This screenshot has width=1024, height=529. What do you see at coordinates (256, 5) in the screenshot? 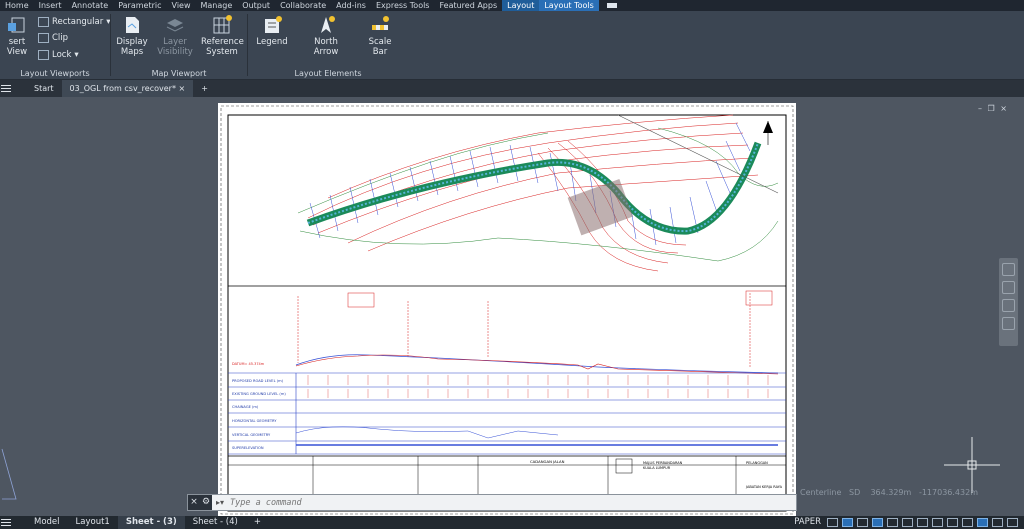
I see `tab-output: Output` at bounding box center [256, 5].